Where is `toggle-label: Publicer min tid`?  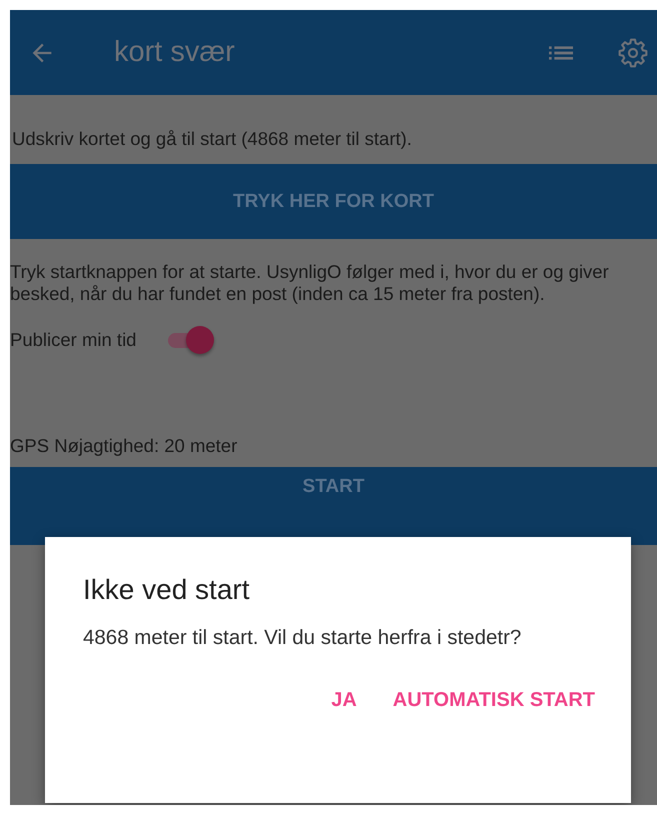
toggle-label: Publicer min tid is located at coordinates (73, 340).